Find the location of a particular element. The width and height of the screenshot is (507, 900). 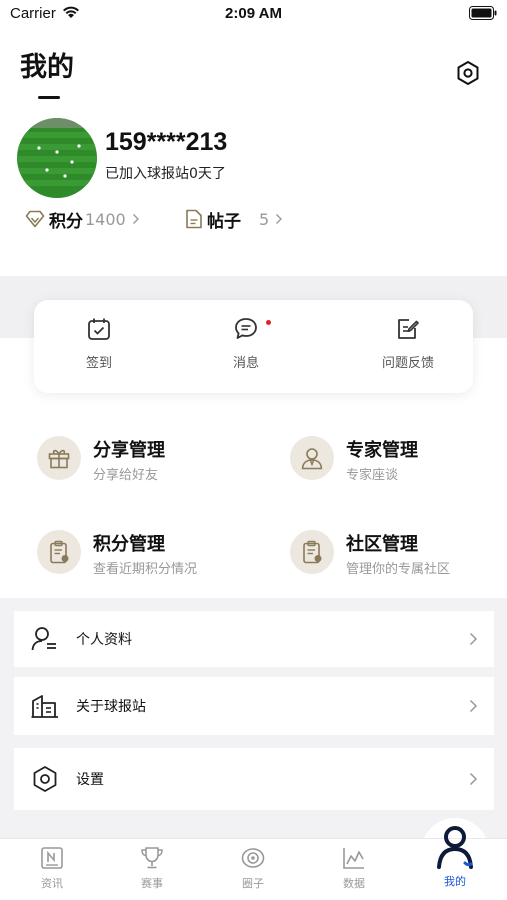

checkin-button: 签到 is located at coordinates (99, 343).